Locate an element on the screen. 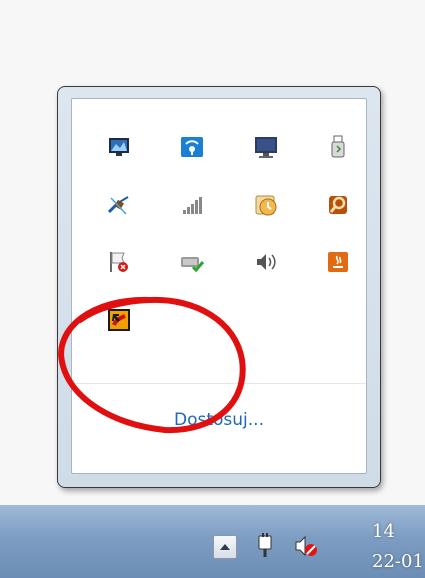 The width and height of the screenshot is (425, 578). volume-muted-icon is located at coordinates (306, 546).